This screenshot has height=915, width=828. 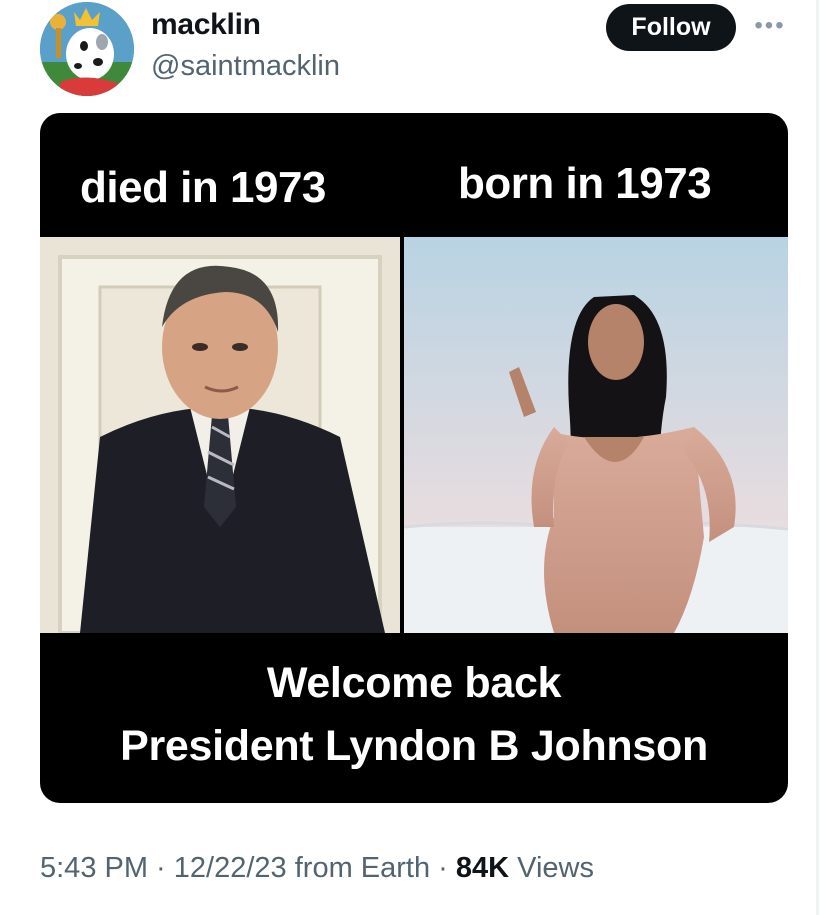 I want to click on caption-left: died in 1973, so click(x=203, y=187).